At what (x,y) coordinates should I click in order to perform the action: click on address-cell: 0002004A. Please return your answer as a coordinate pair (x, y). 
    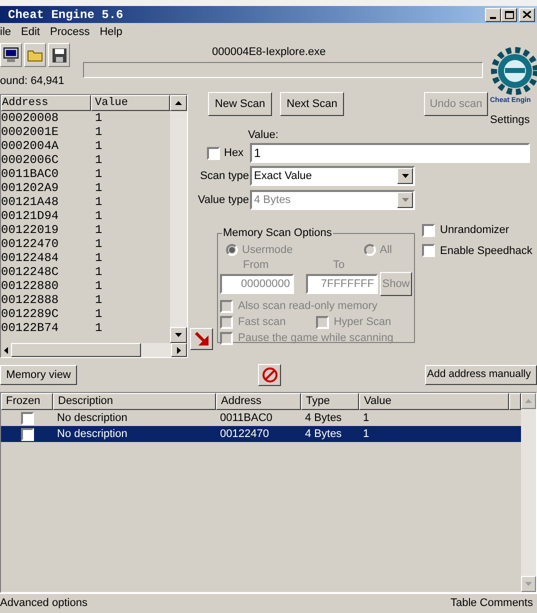
    Looking at the image, I should click on (46, 146).